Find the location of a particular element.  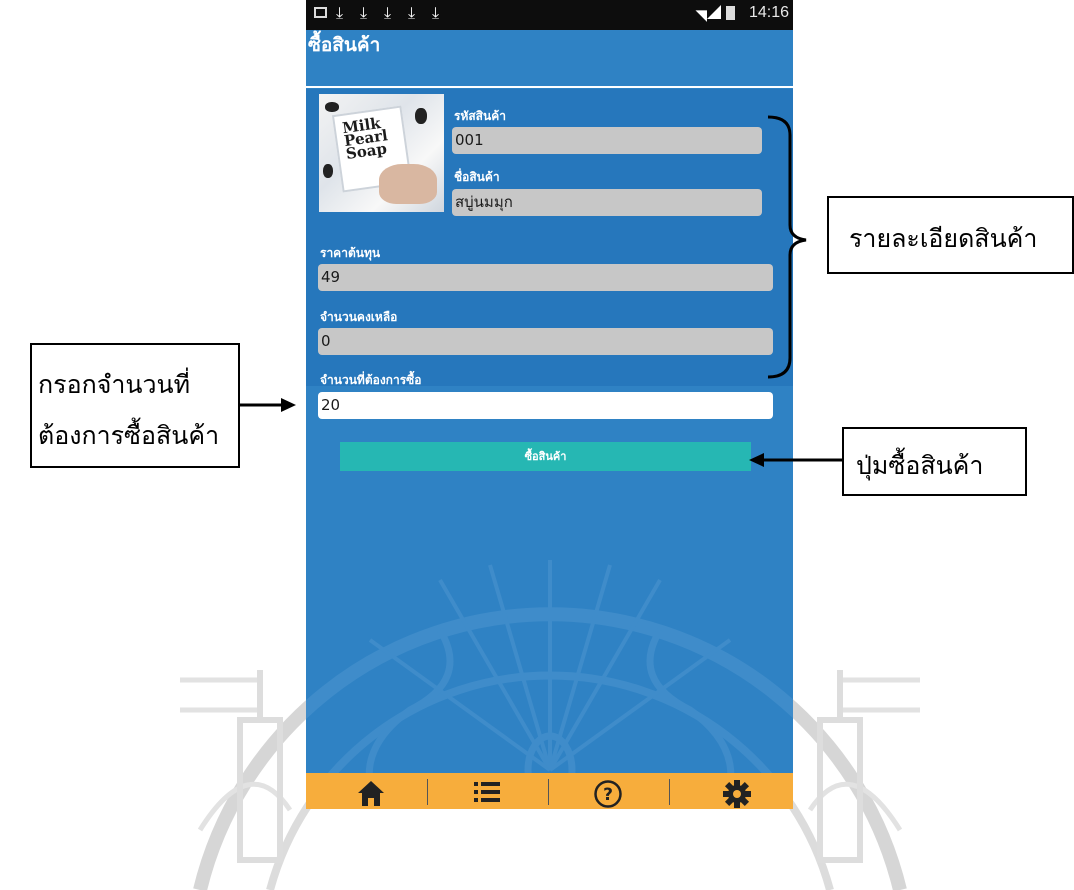

product-name-field: สบู่นมมุก is located at coordinates (607, 202).